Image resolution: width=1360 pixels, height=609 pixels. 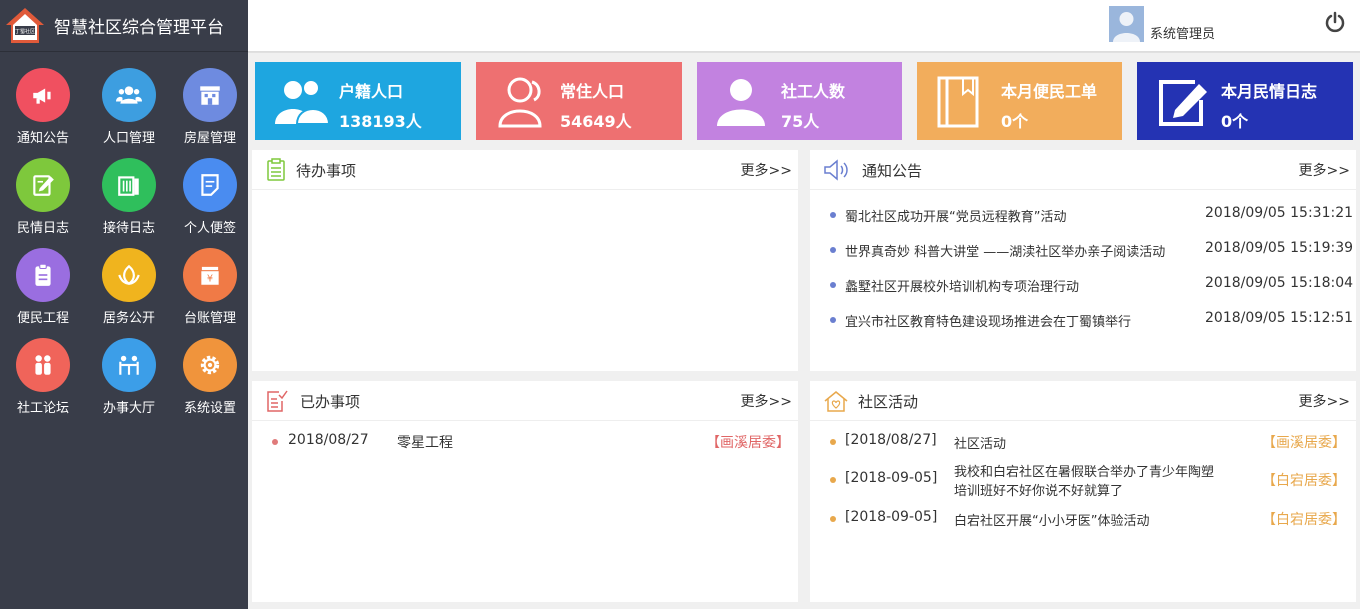 What do you see at coordinates (43, 365) in the screenshot?
I see `people-icon` at bounding box center [43, 365].